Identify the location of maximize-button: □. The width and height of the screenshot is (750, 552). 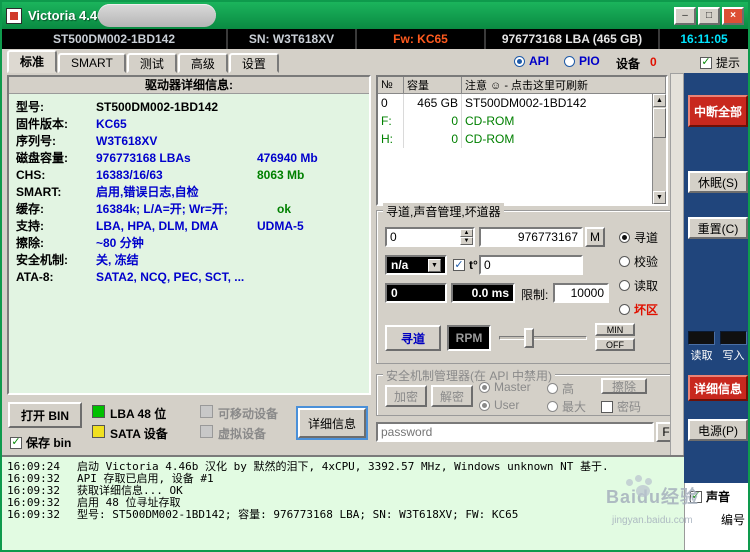
(709, 15).